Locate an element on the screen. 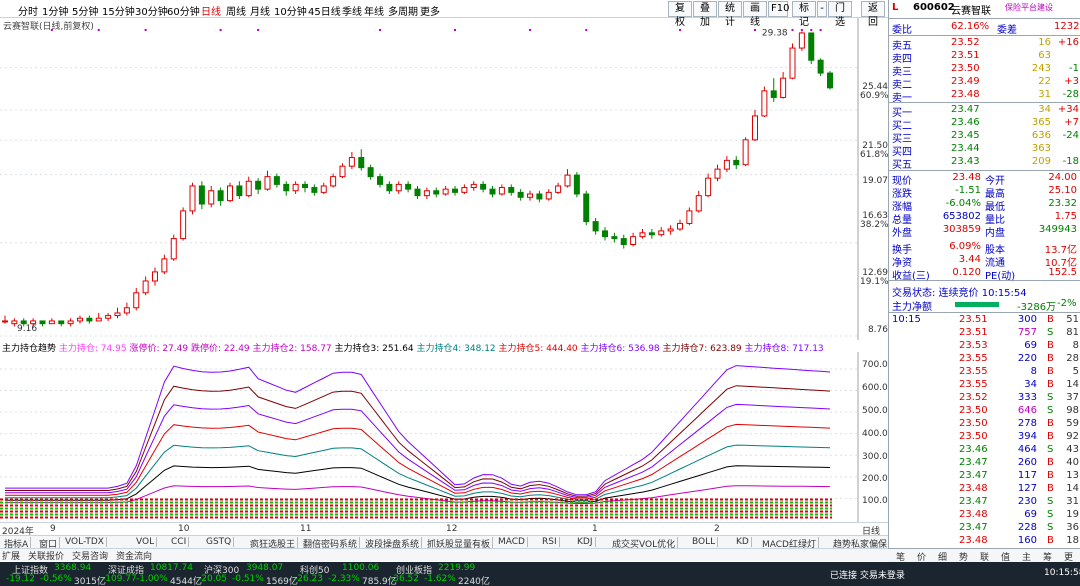  indicator-tab: GSTQ is located at coordinates (219, 542).